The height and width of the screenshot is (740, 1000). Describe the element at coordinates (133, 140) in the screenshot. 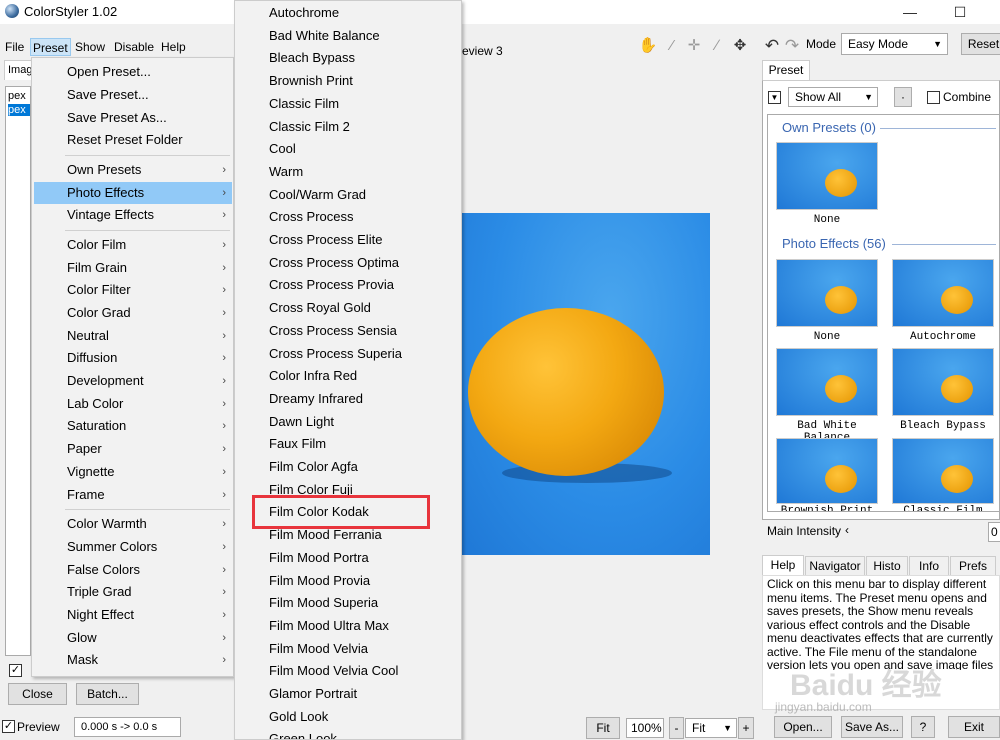

I see `menu-item-reset-preset-folder: Reset Preset Folder` at that location.